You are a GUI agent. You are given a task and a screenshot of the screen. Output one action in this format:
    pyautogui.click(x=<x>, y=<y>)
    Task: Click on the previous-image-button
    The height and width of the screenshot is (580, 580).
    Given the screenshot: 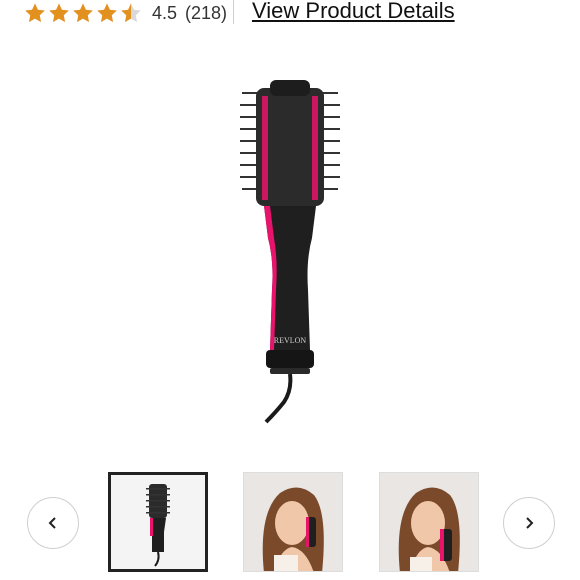 What is the action you would take?
    pyautogui.click(x=53, y=523)
    